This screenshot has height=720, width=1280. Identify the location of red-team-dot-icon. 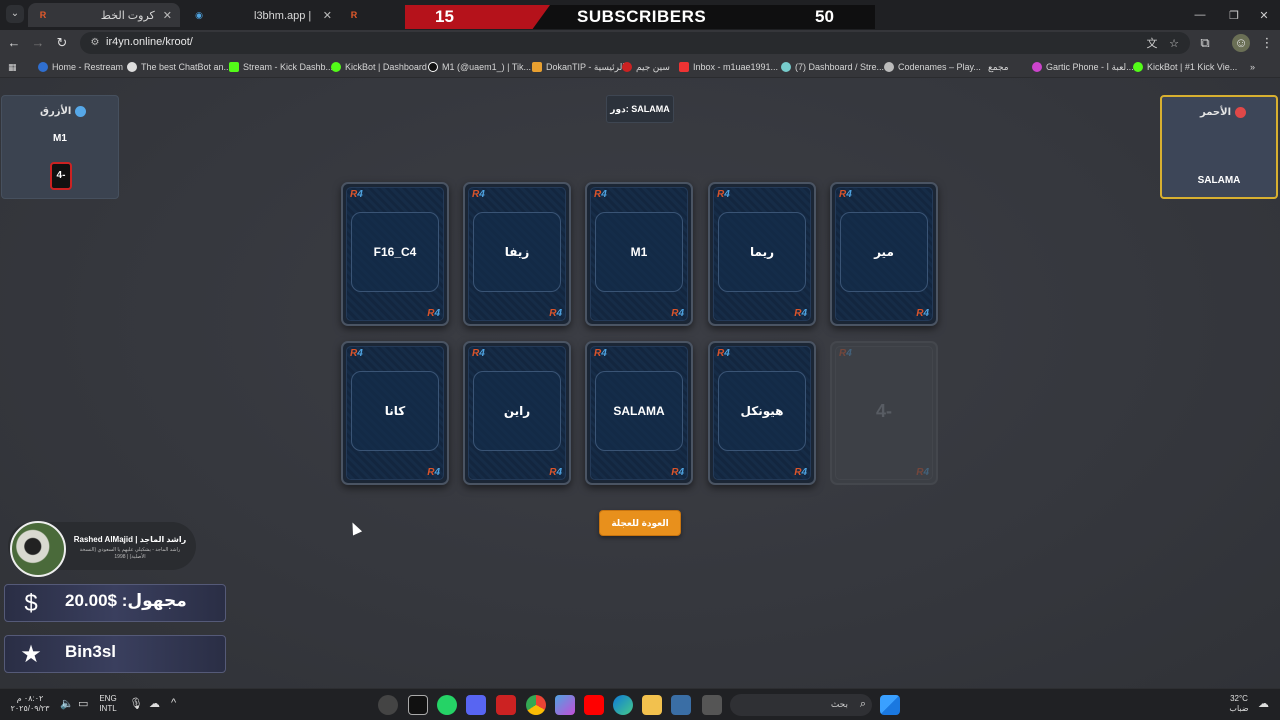
(1241, 112).